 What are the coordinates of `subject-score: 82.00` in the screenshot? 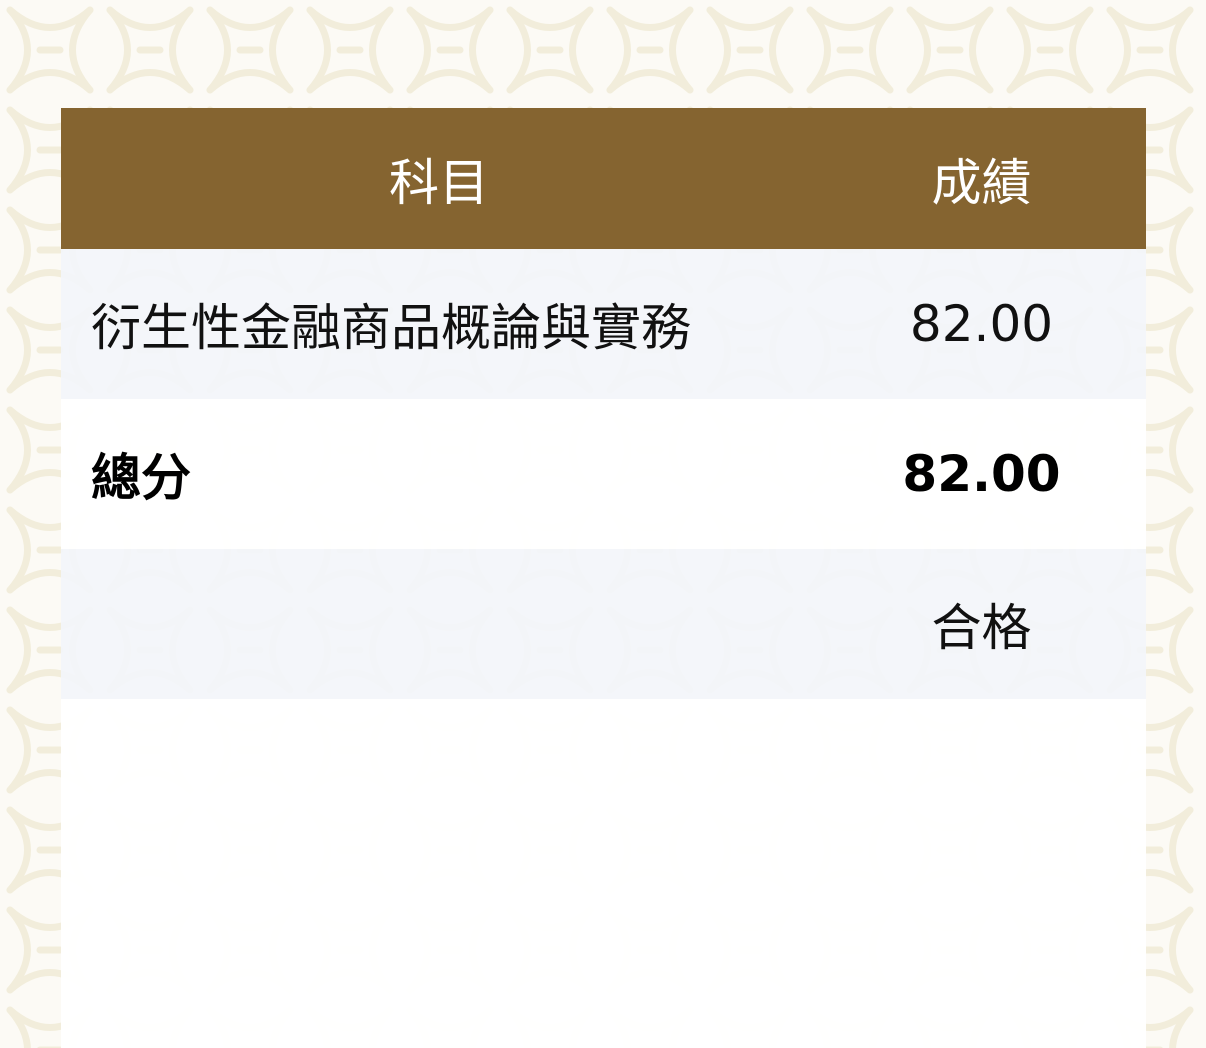 It's located at (981, 324).